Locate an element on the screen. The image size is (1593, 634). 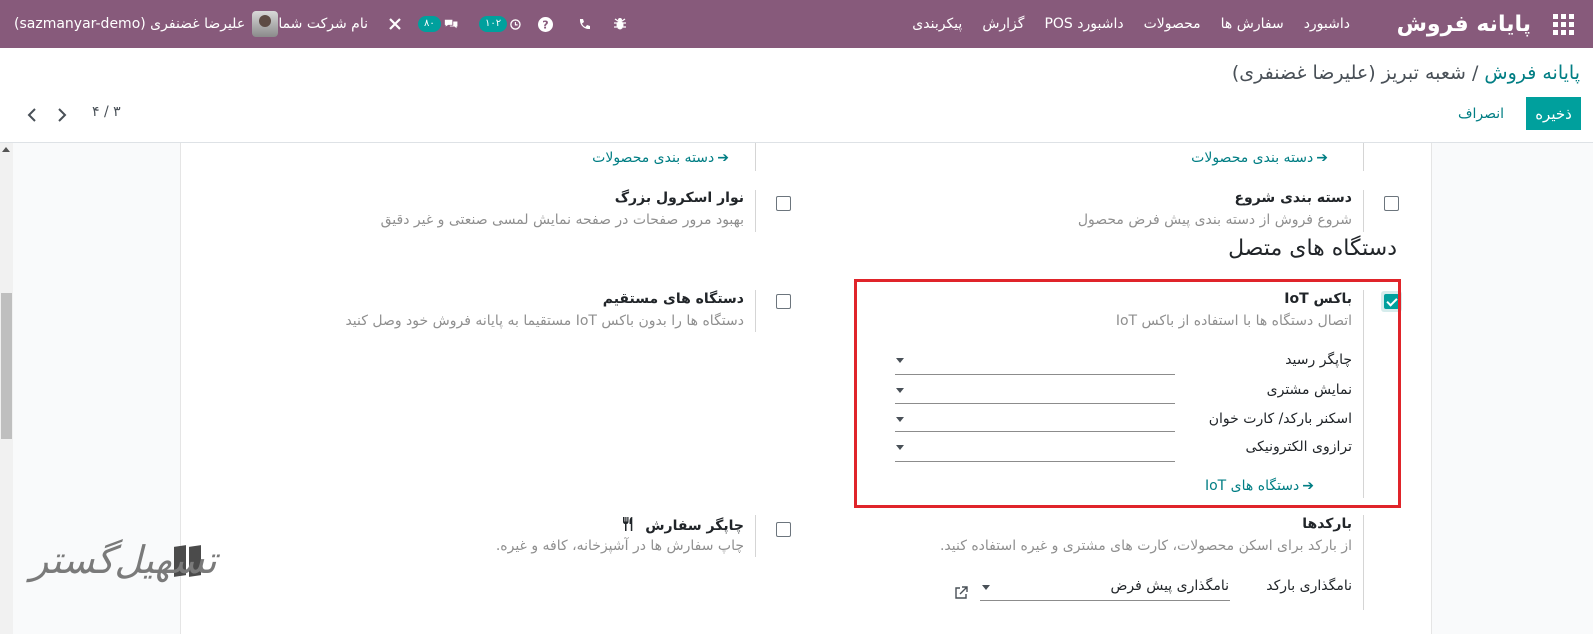
scroll-thumb is located at coordinates (6, 366).